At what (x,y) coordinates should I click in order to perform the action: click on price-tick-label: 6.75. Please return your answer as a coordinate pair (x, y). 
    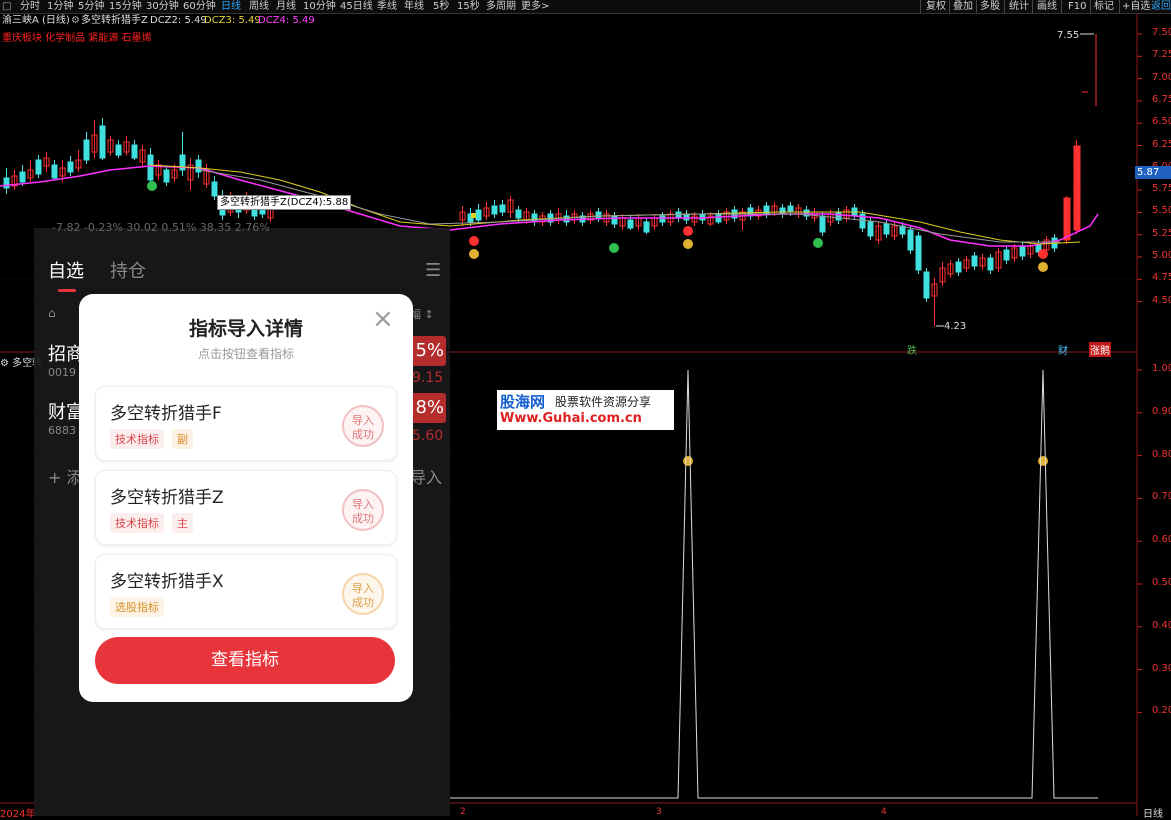
    Looking at the image, I should click on (1161, 99).